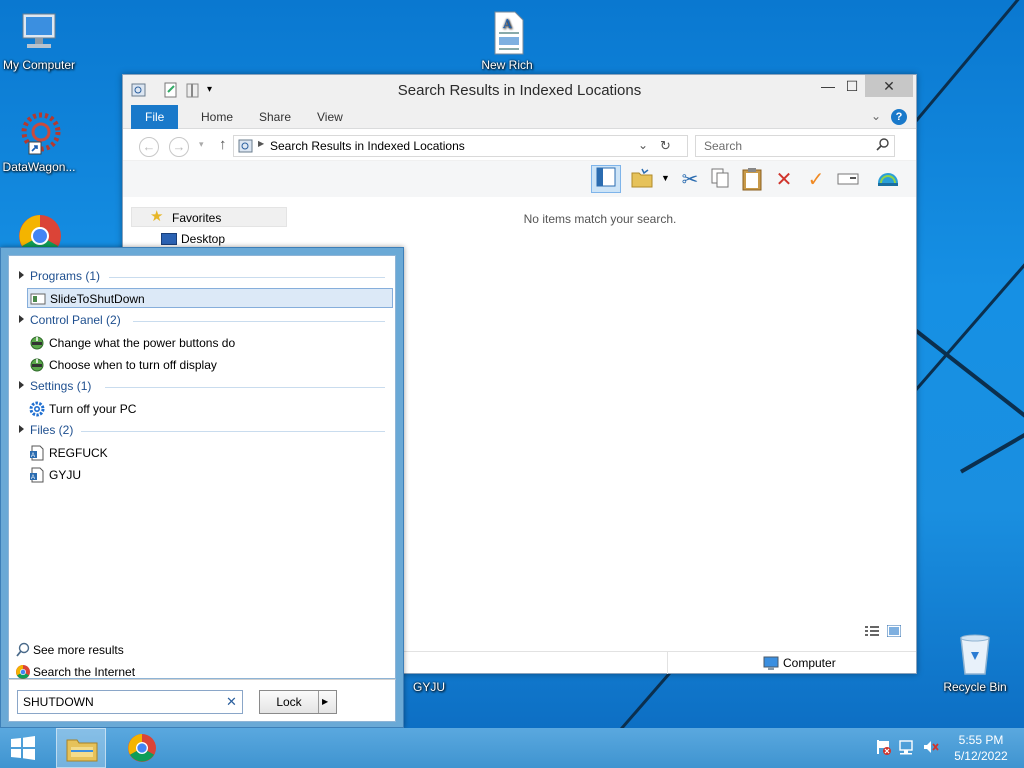 Image resolution: width=1024 pixels, height=768 pixels. I want to click on group-programs: Programs (1), so click(59, 277).